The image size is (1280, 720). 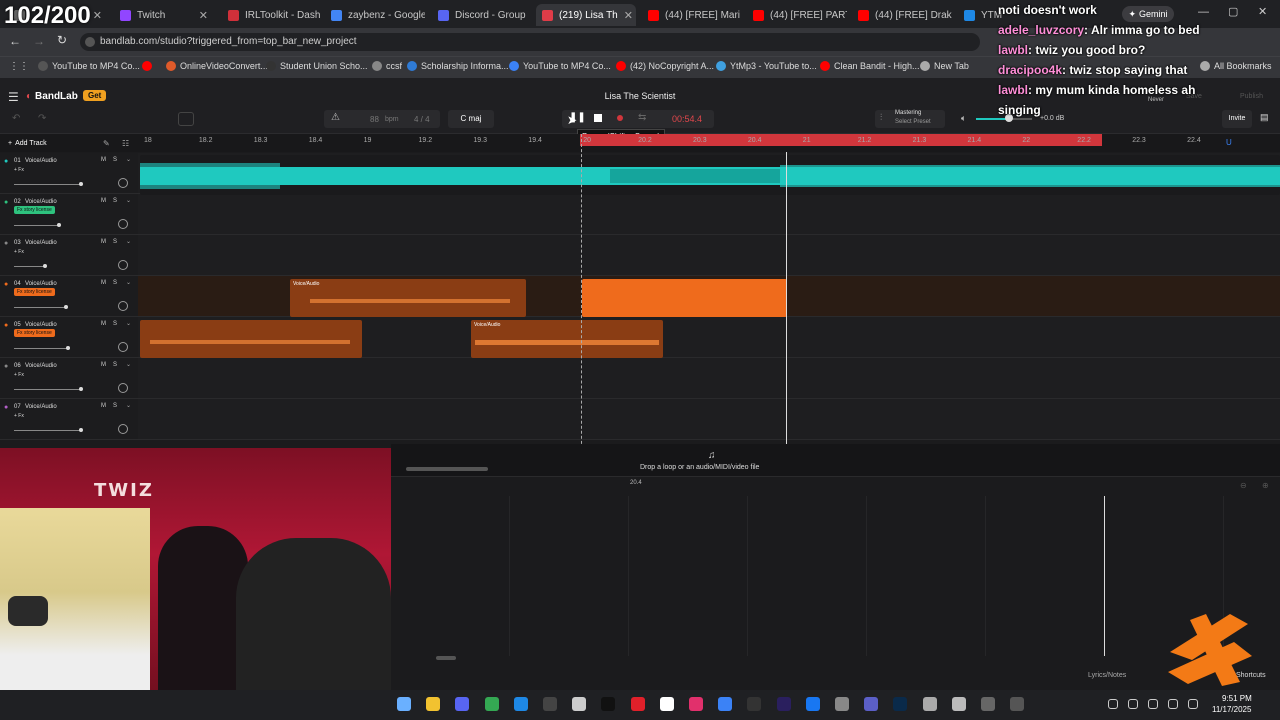 I want to click on roblox-icon, so click(x=579, y=704).